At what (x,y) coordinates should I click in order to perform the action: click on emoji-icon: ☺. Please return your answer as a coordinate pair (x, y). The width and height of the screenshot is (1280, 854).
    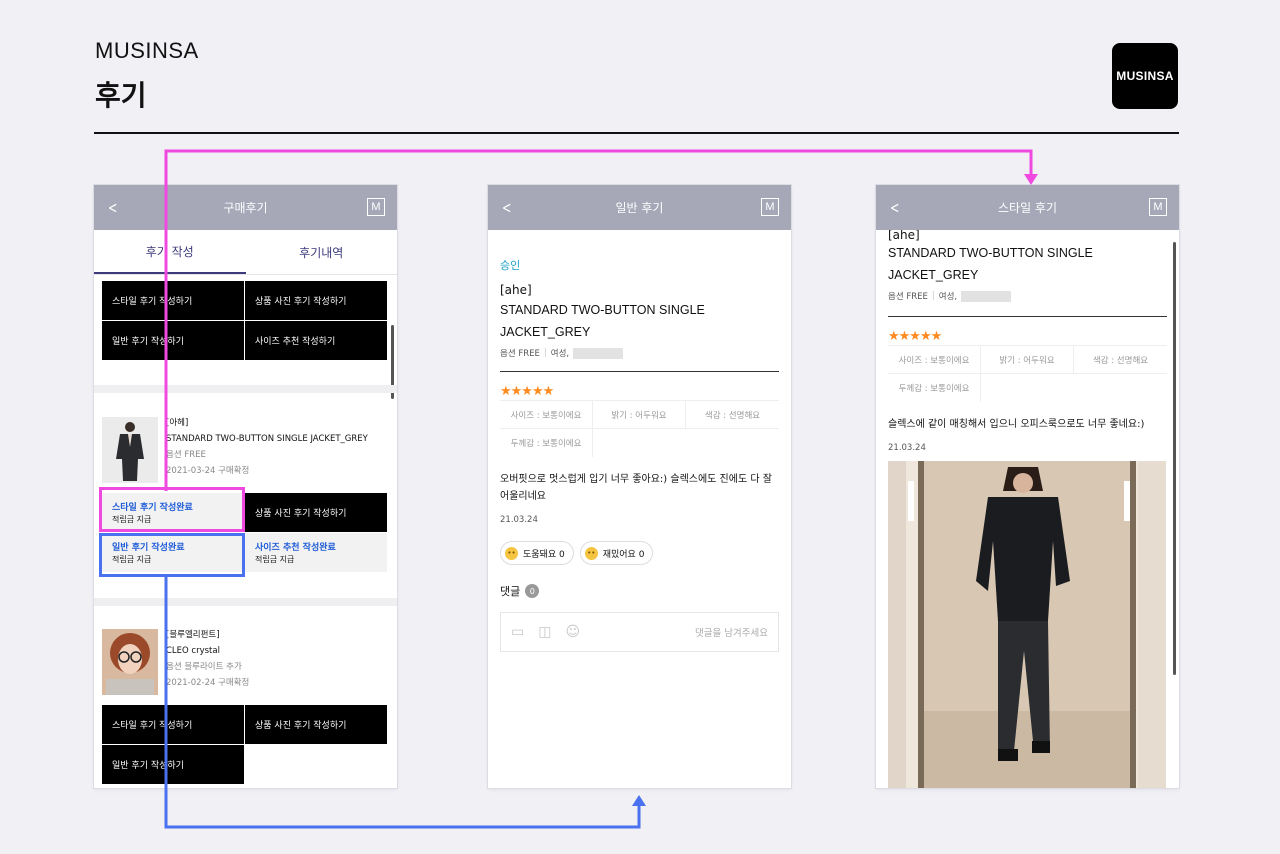
    Looking at the image, I should click on (572, 632).